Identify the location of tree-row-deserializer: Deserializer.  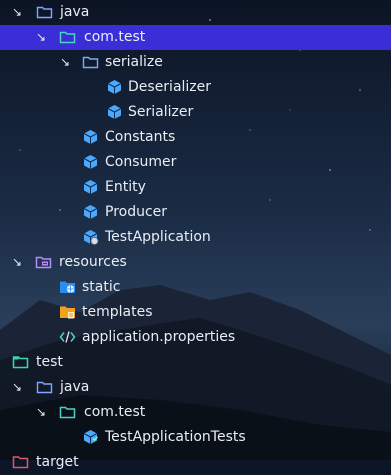
(195, 87).